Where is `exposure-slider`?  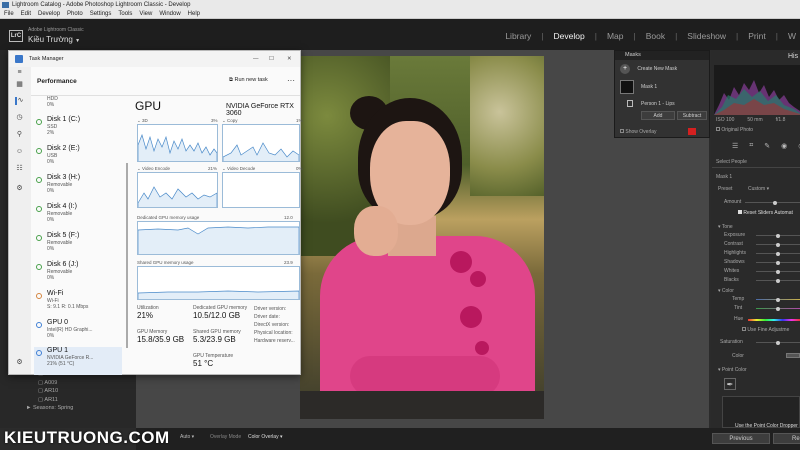 exposure-slider is located at coordinates (778, 235).